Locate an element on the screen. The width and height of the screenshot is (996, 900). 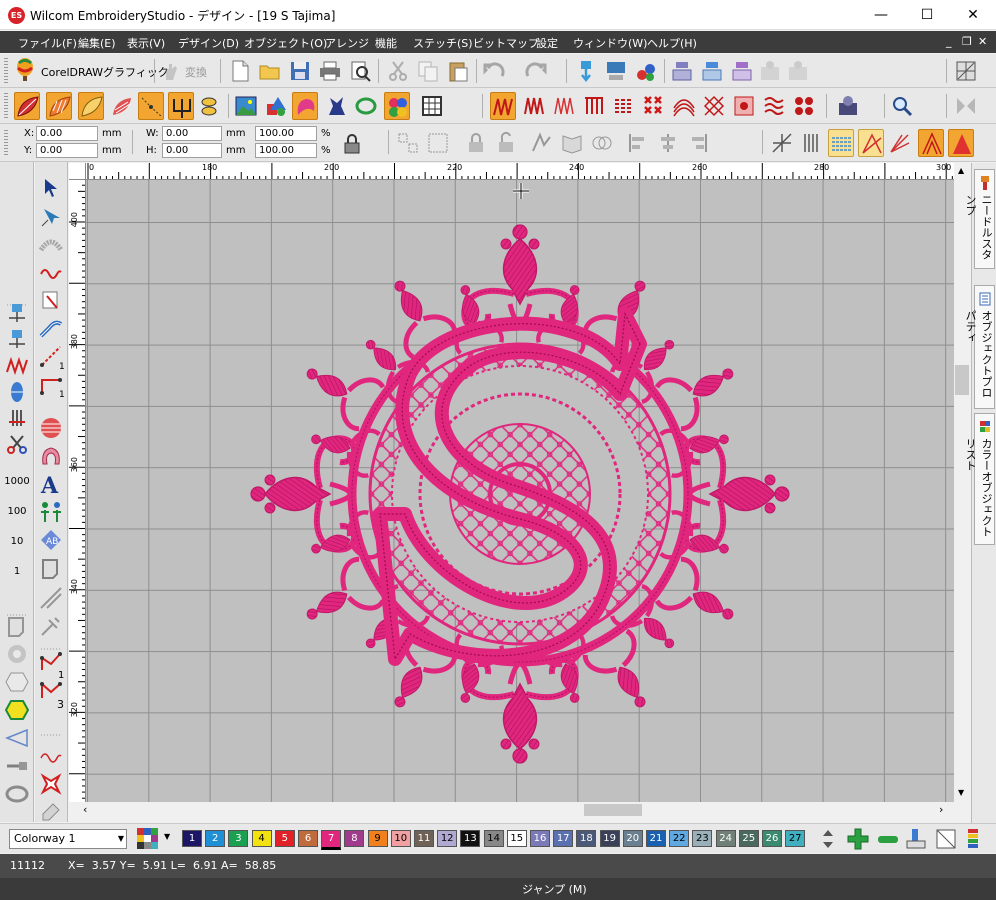
travel-1-label: 1 is located at coordinates (17, 571).